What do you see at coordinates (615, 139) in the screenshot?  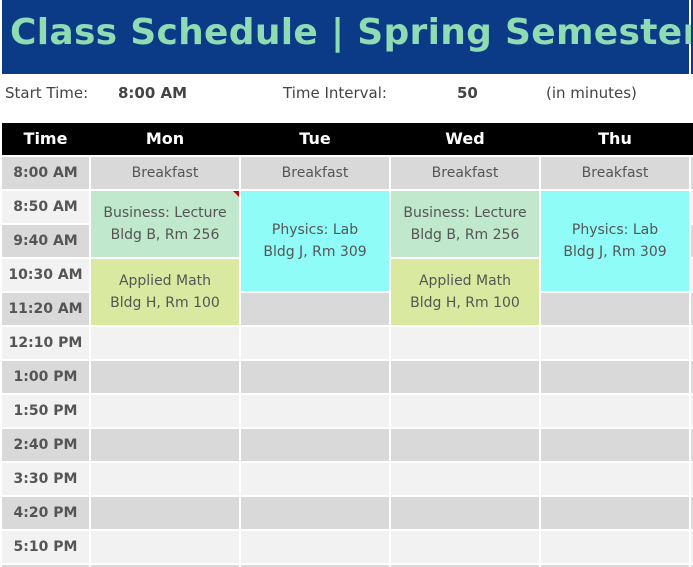 I see `col-header-thu: Thu` at bounding box center [615, 139].